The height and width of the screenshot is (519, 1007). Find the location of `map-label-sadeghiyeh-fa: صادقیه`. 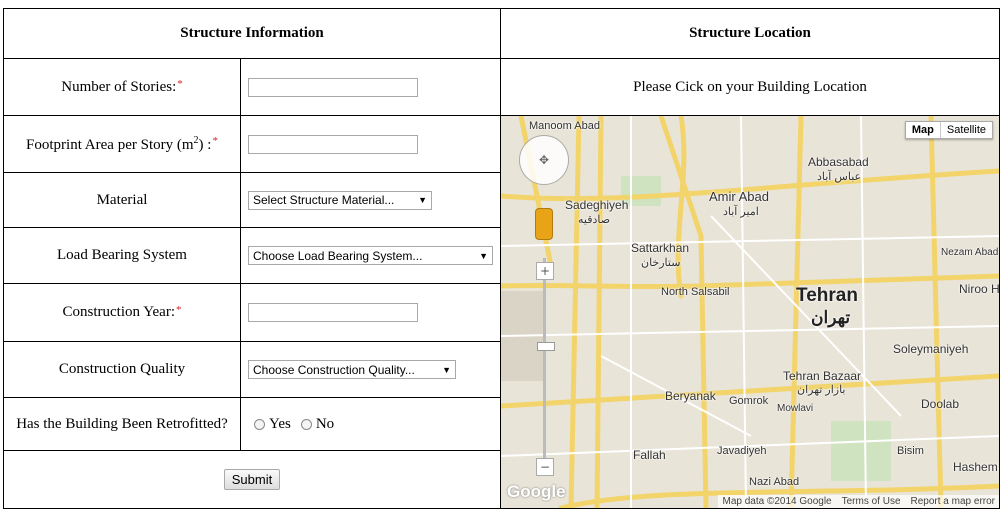

map-label-sadeghiyeh-fa: صادقیه is located at coordinates (594, 220).